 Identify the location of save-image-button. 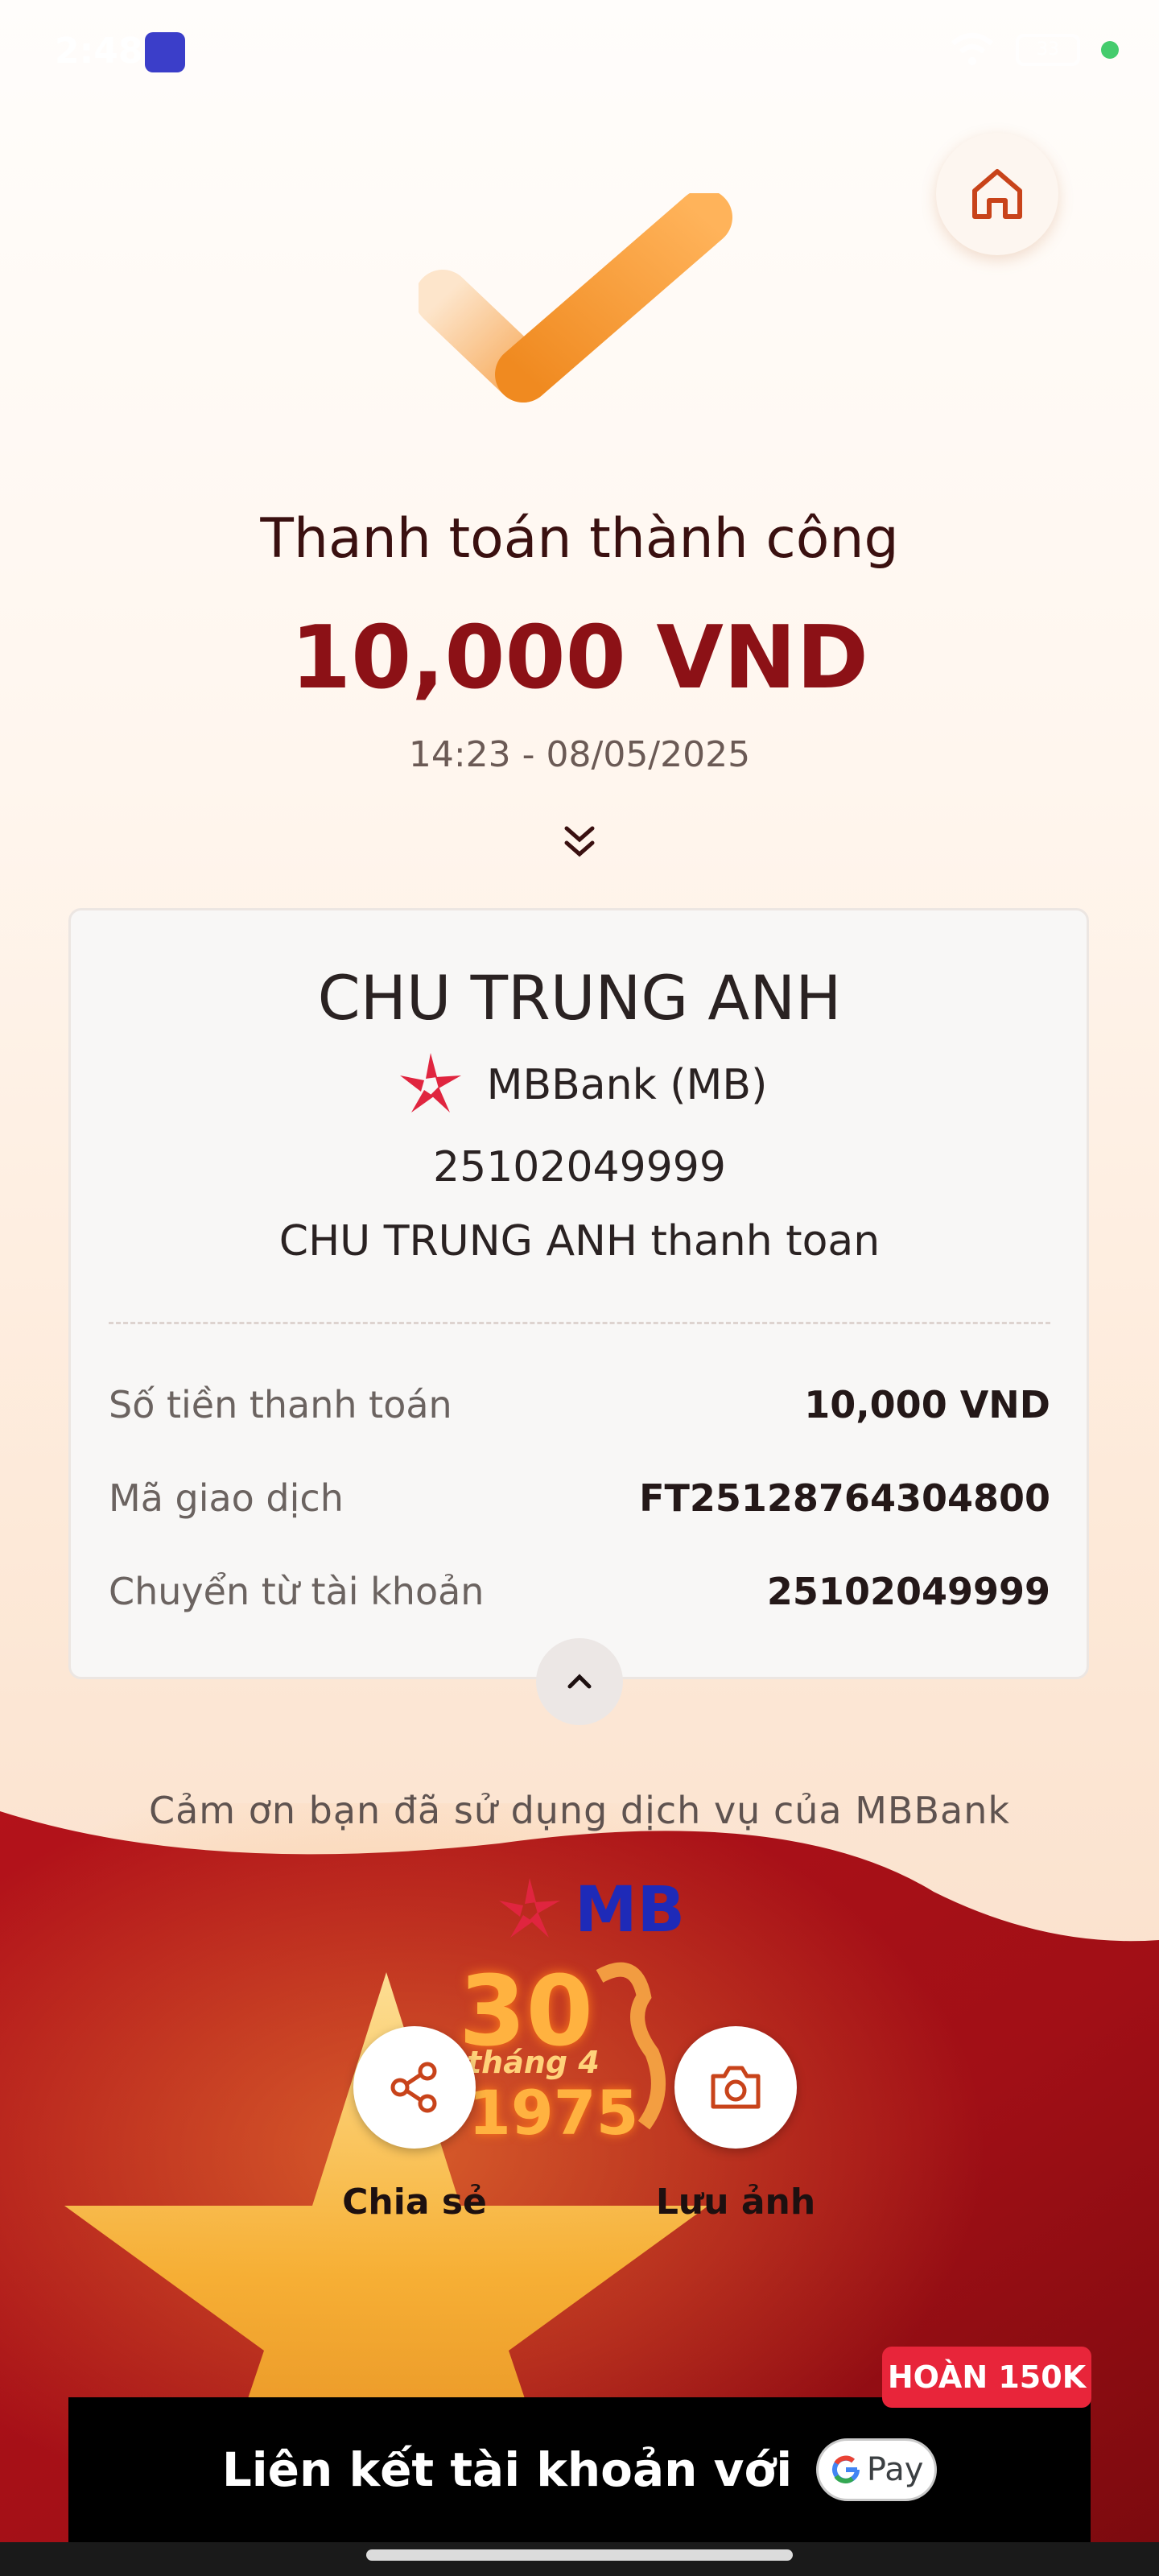
(735, 2087).